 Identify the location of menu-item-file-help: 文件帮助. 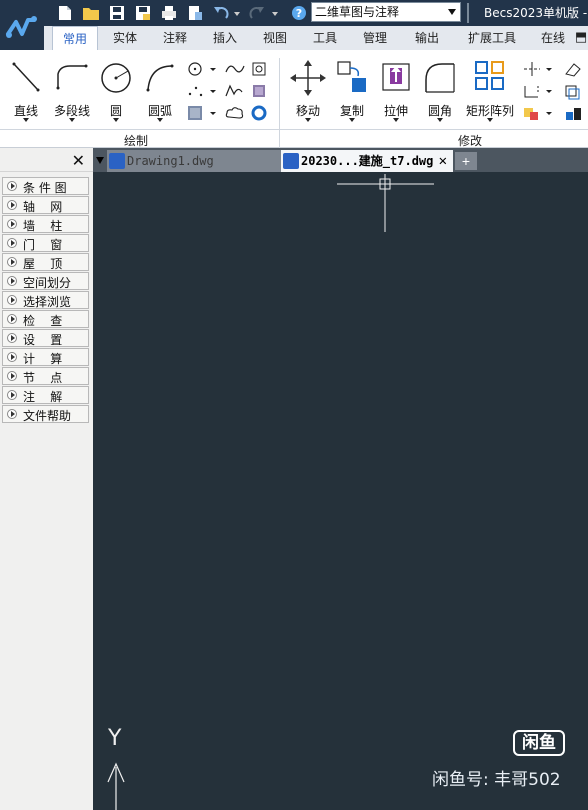
(45, 414).